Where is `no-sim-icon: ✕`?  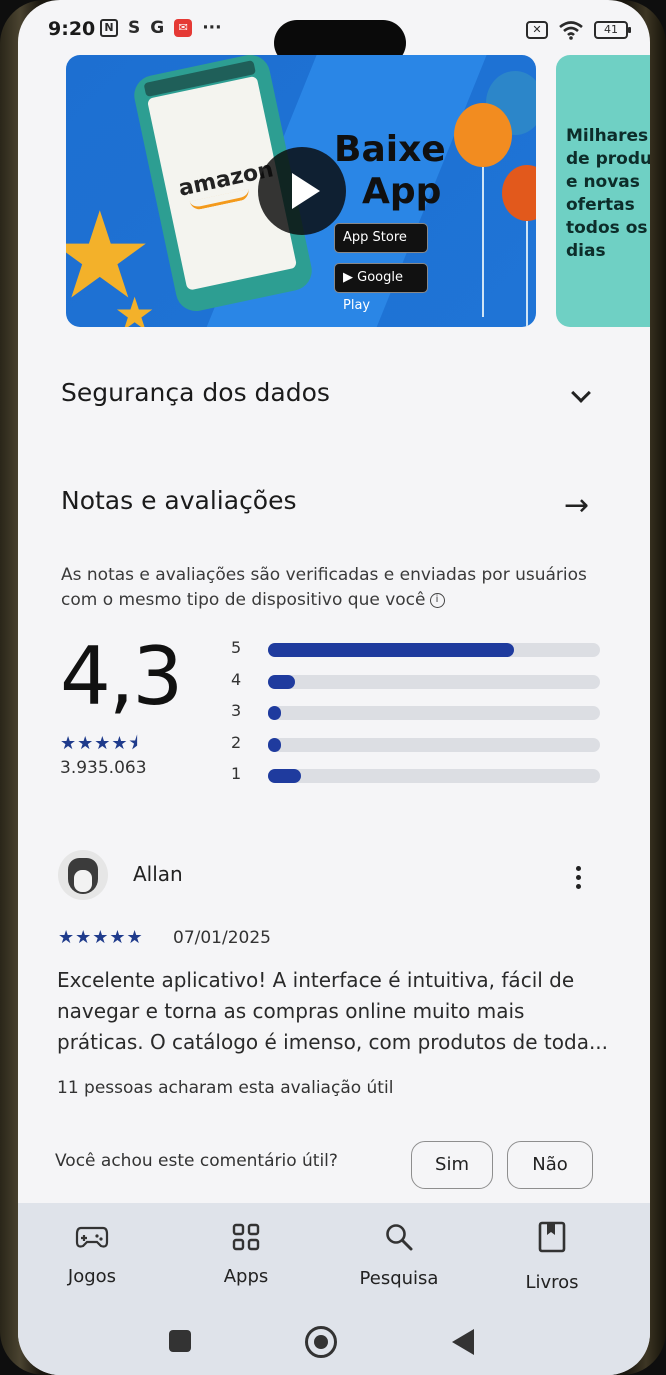
no-sim-icon: ✕ is located at coordinates (537, 30).